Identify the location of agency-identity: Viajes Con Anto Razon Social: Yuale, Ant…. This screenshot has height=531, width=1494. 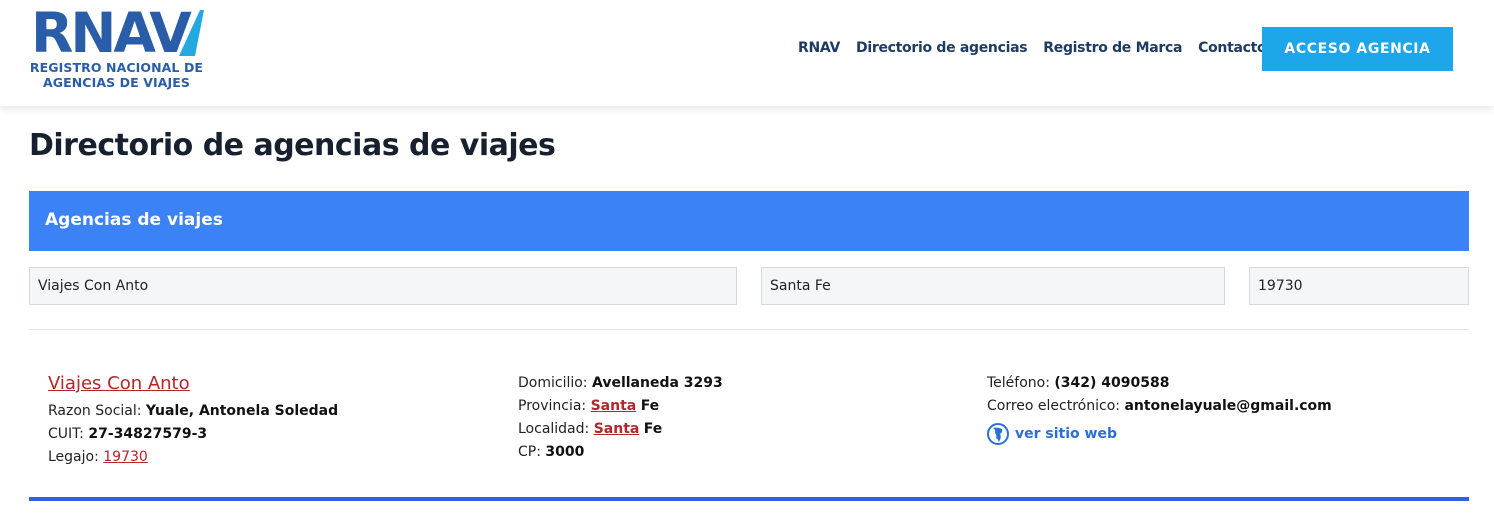
(268, 420).